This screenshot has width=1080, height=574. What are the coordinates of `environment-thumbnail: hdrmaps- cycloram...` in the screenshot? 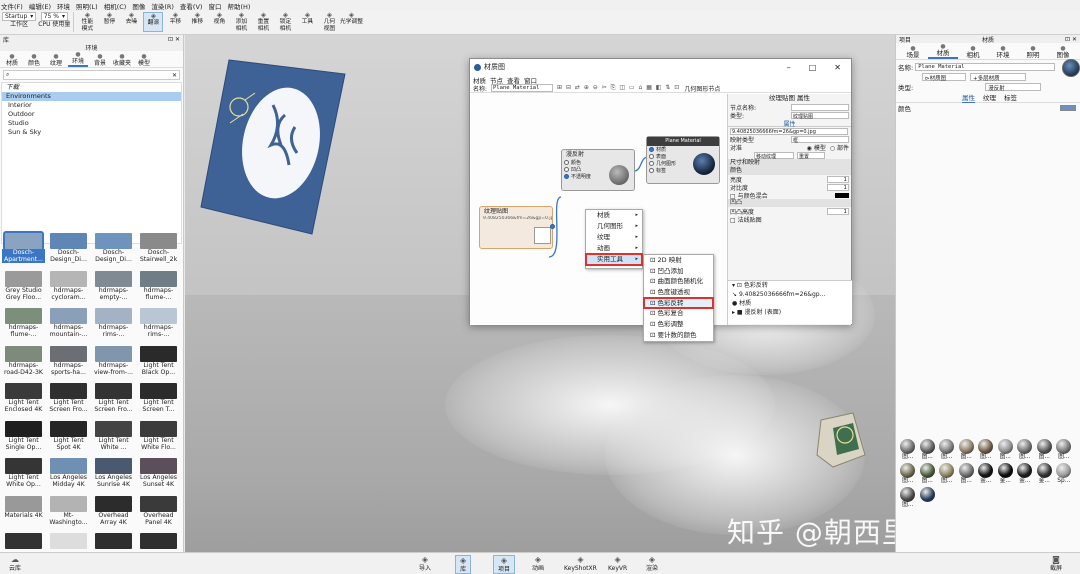 It's located at (68, 289).